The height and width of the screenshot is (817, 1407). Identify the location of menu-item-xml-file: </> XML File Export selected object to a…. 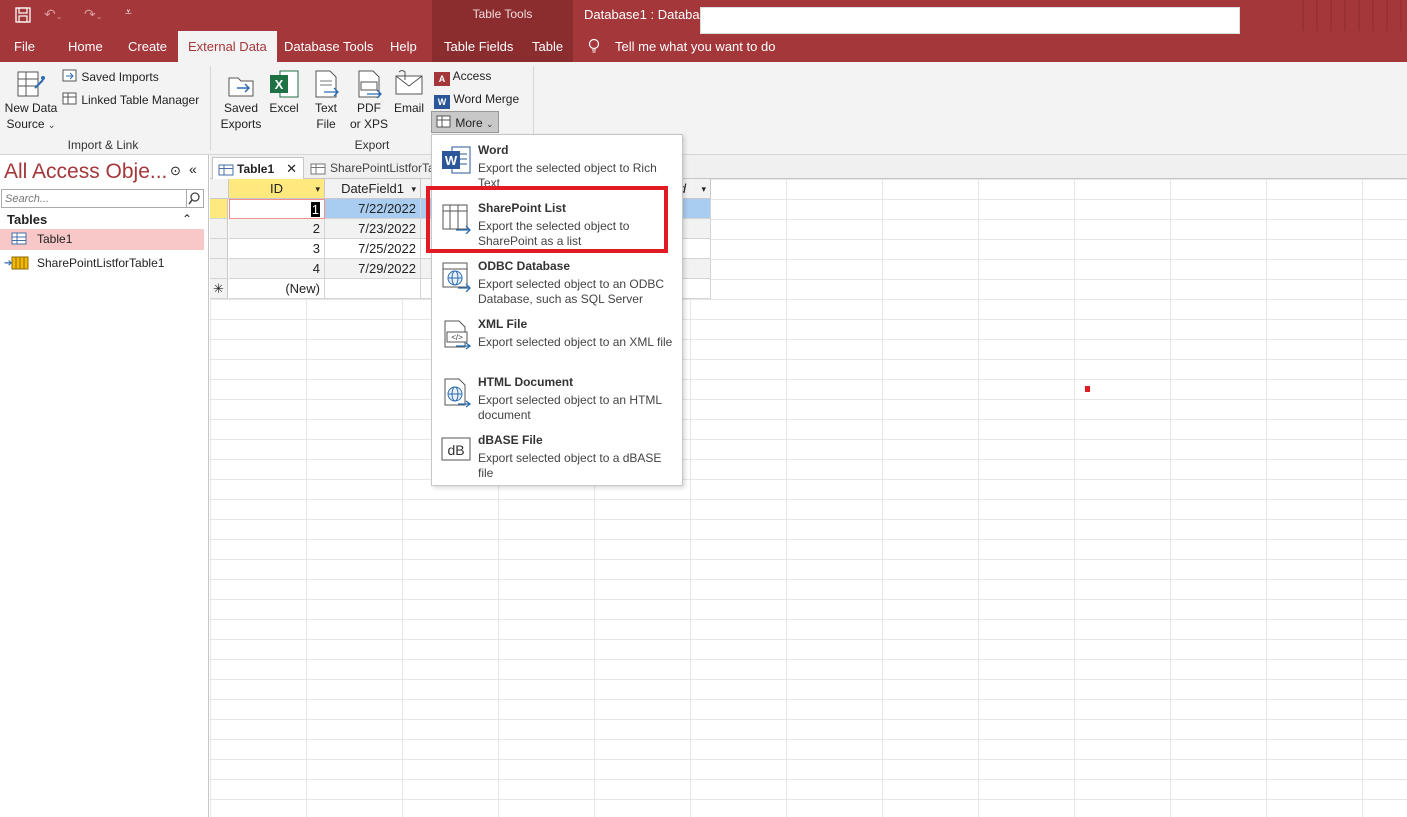
(557, 339).